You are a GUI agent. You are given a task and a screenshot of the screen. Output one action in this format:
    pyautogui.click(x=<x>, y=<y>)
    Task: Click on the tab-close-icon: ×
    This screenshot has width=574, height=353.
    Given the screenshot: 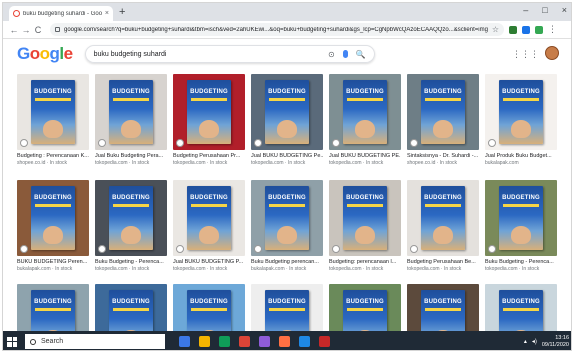 What is the action you would take?
    pyautogui.click(x=107, y=13)
    